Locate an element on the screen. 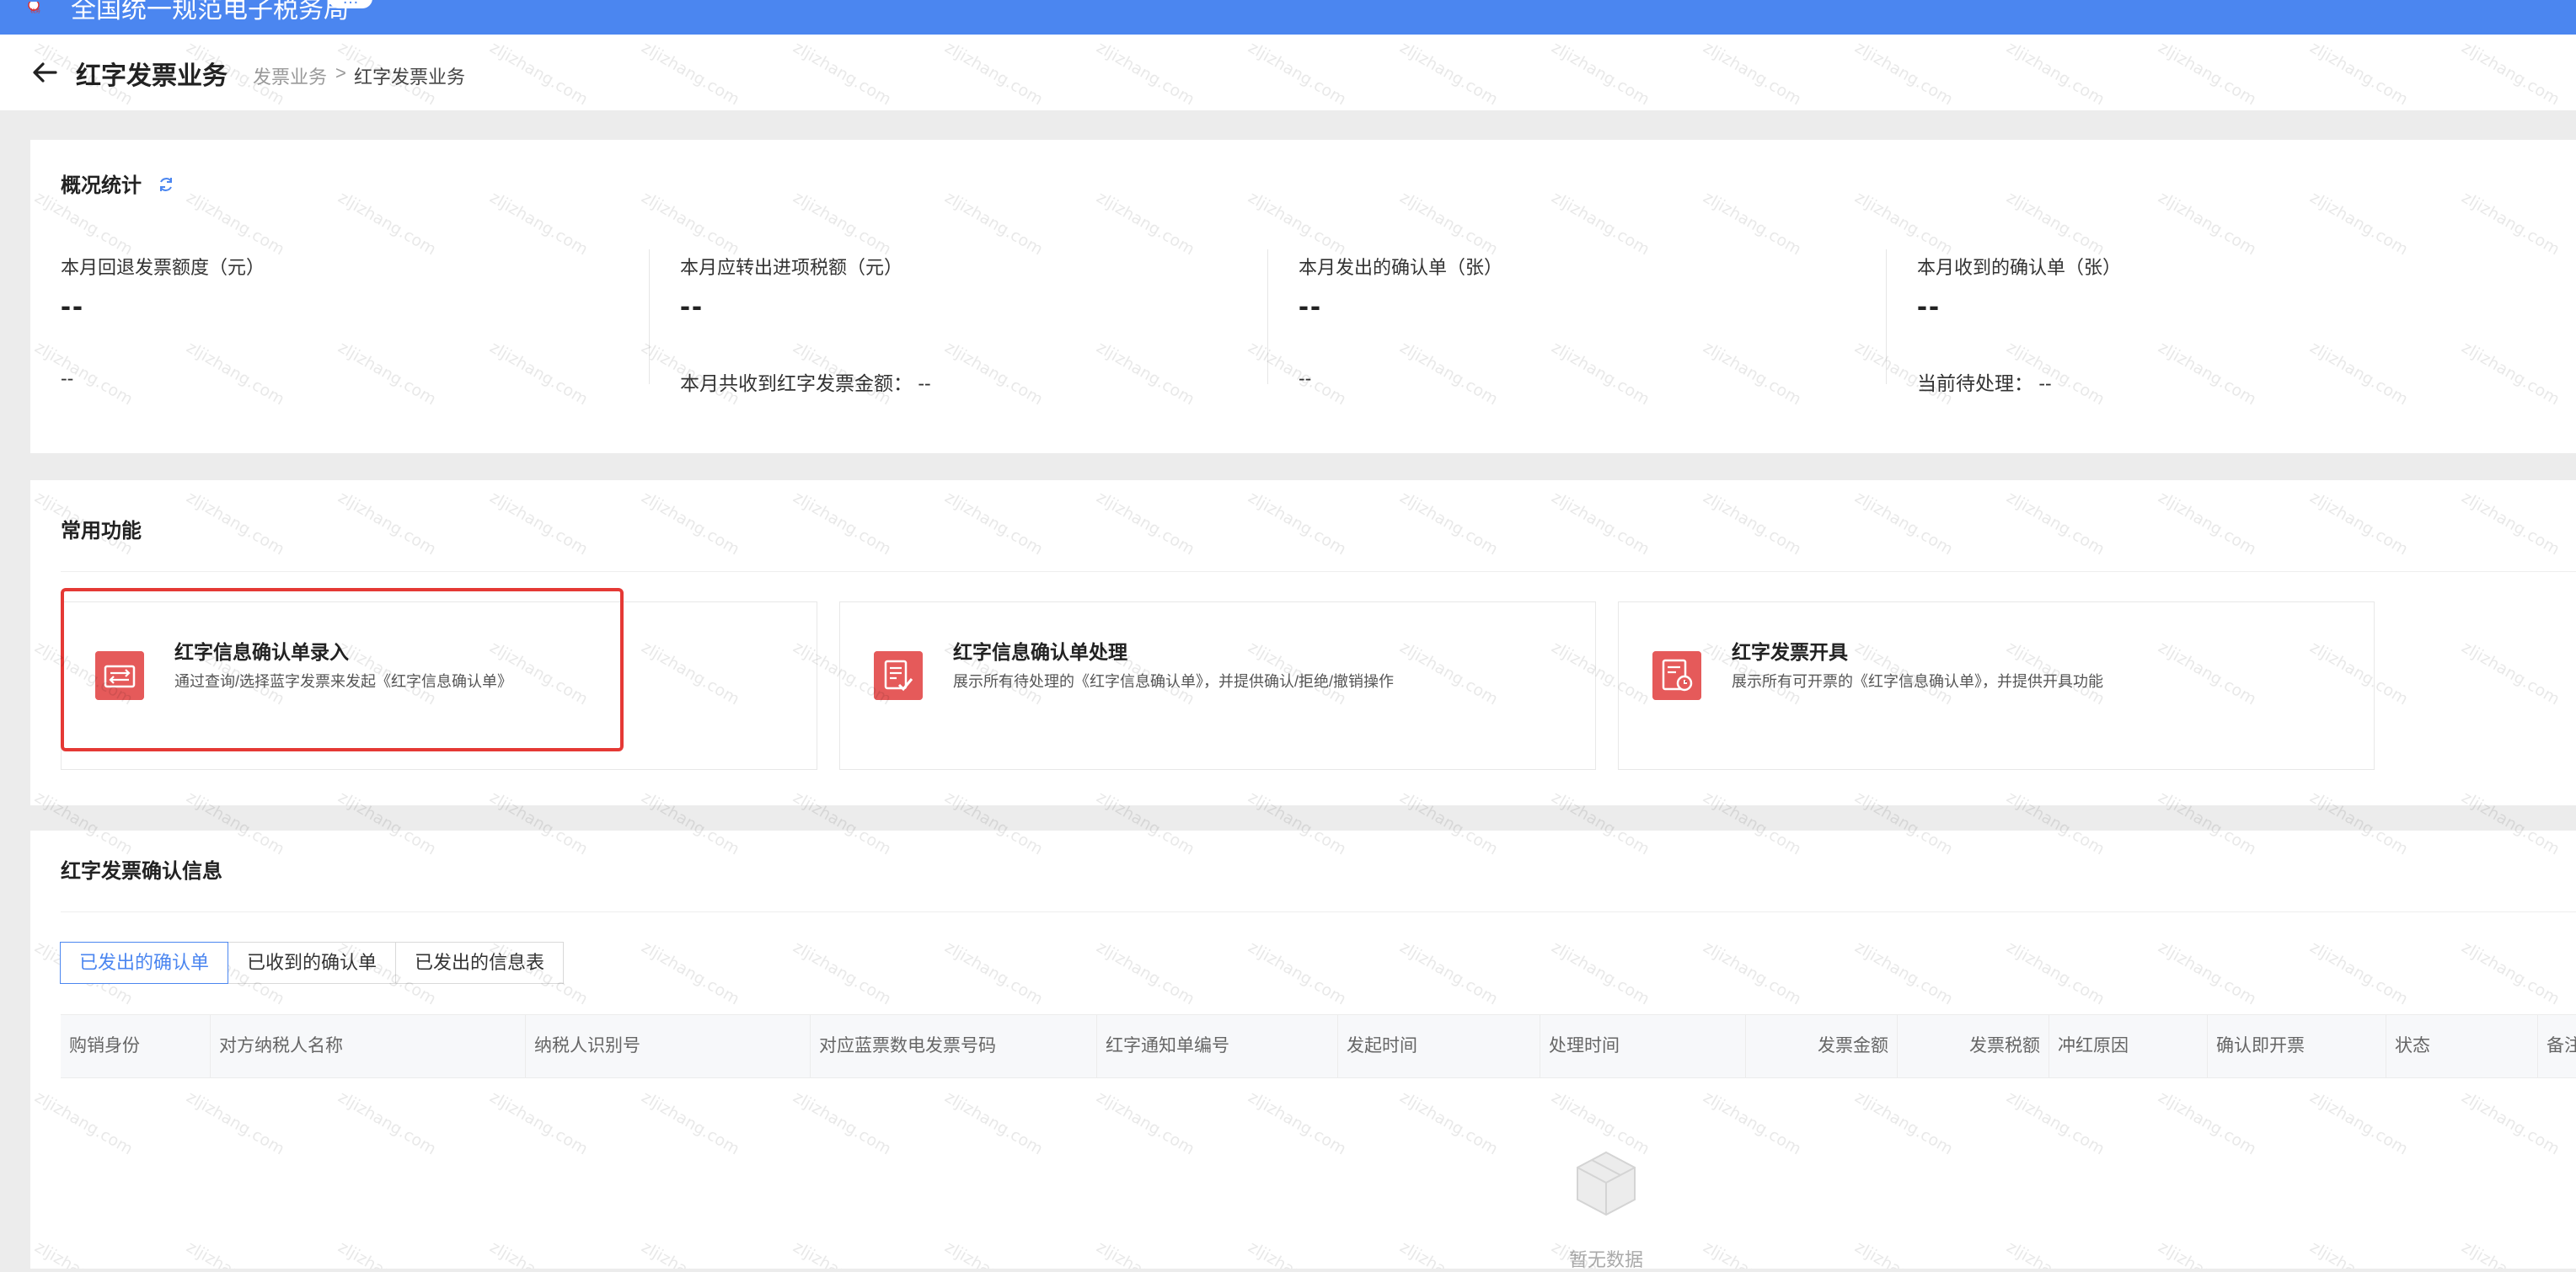 Image resolution: width=2576 pixels, height=1272 pixels. empty-box-icon is located at coordinates (1606, 1183).